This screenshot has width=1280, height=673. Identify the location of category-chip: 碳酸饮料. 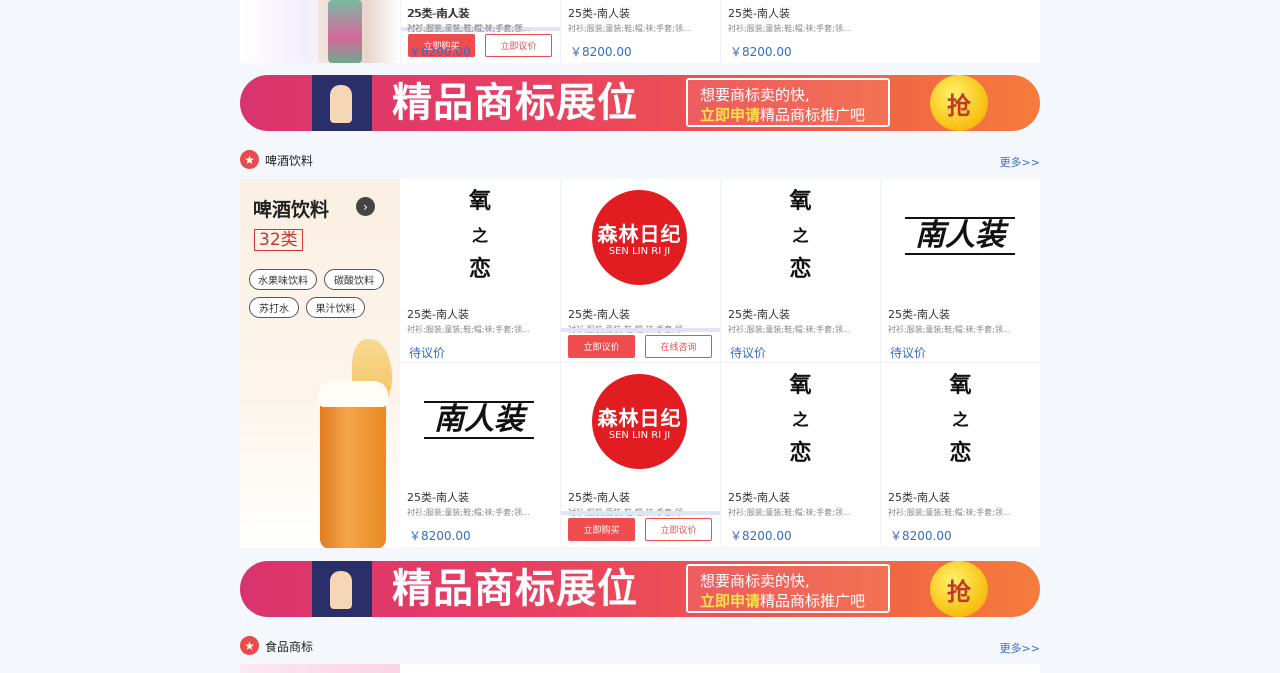
(354, 279).